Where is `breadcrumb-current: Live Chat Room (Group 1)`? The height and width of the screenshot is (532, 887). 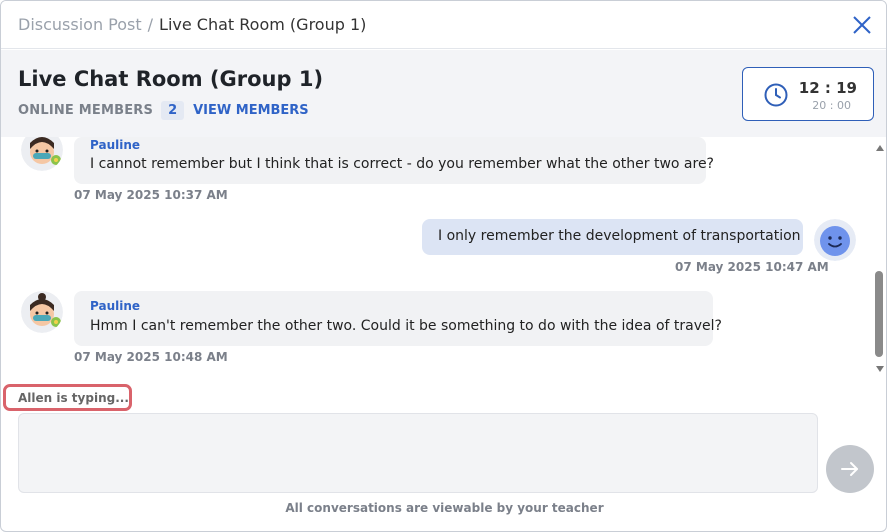 breadcrumb-current: Live Chat Room (Group 1) is located at coordinates (263, 24).